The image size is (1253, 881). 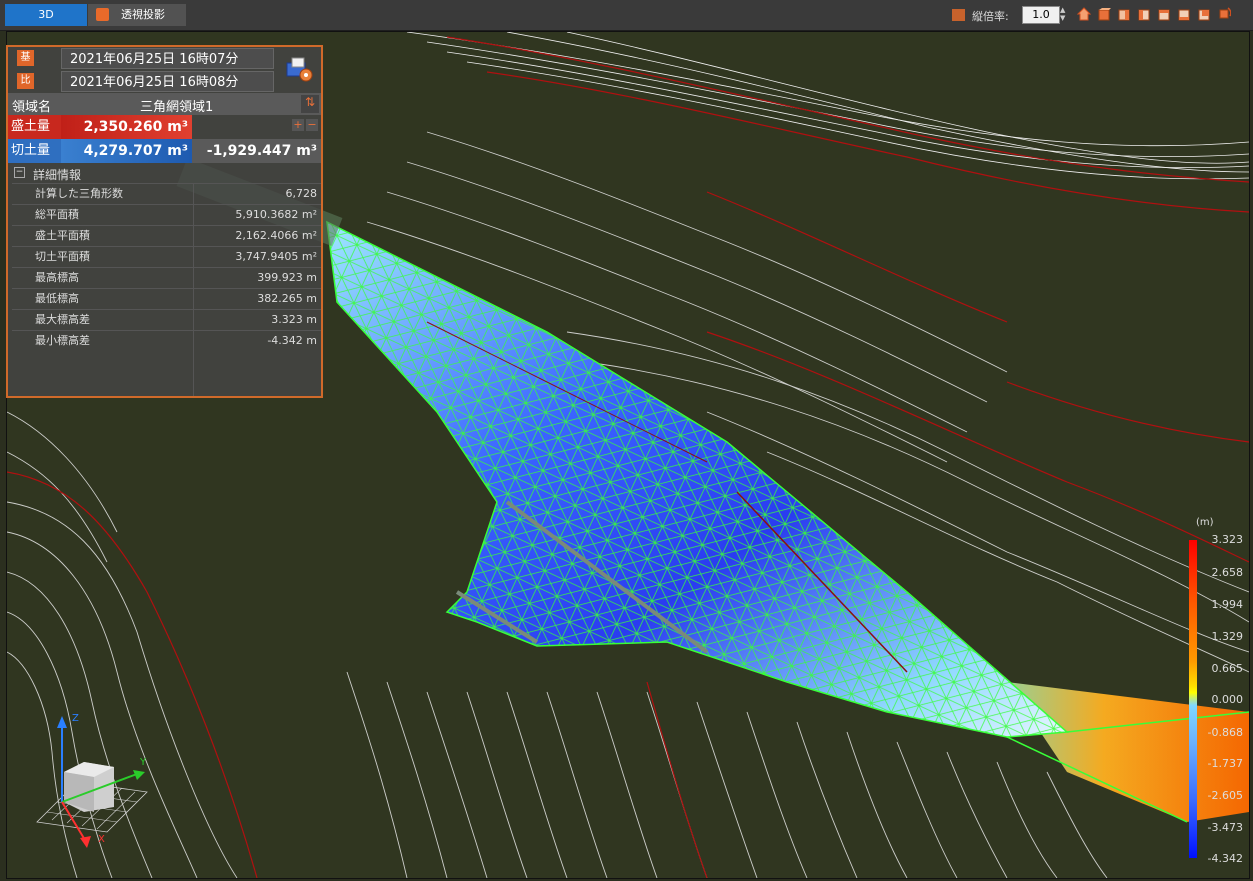 What do you see at coordinates (310, 104) in the screenshot?
I see `region-sort-icon: ⇅` at bounding box center [310, 104].